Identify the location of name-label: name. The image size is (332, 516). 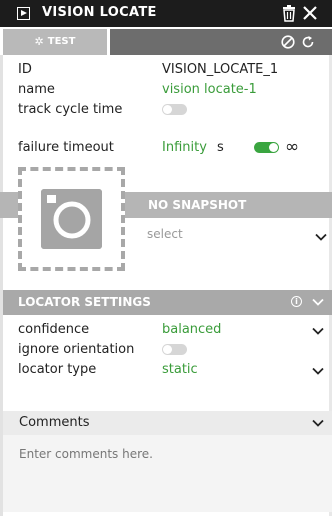
(36, 89).